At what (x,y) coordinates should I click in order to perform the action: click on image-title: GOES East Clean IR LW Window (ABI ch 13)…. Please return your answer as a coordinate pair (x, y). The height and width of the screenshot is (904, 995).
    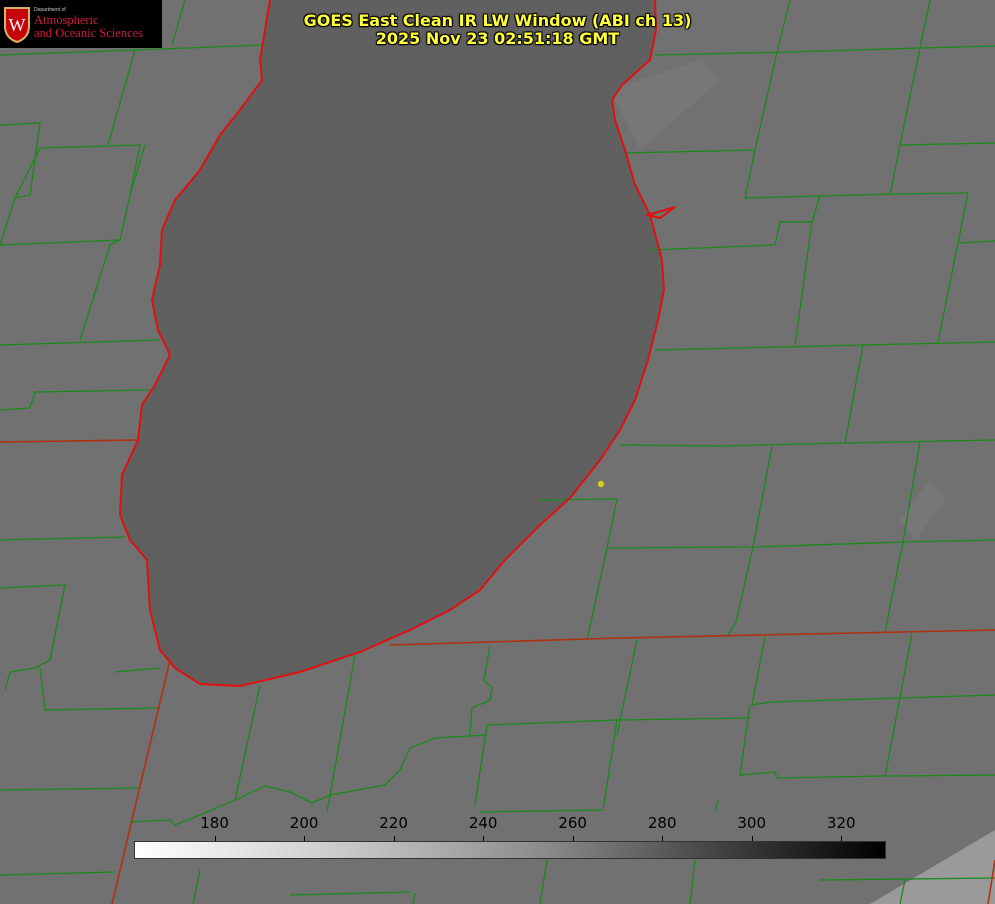
    Looking at the image, I should click on (497, 30).